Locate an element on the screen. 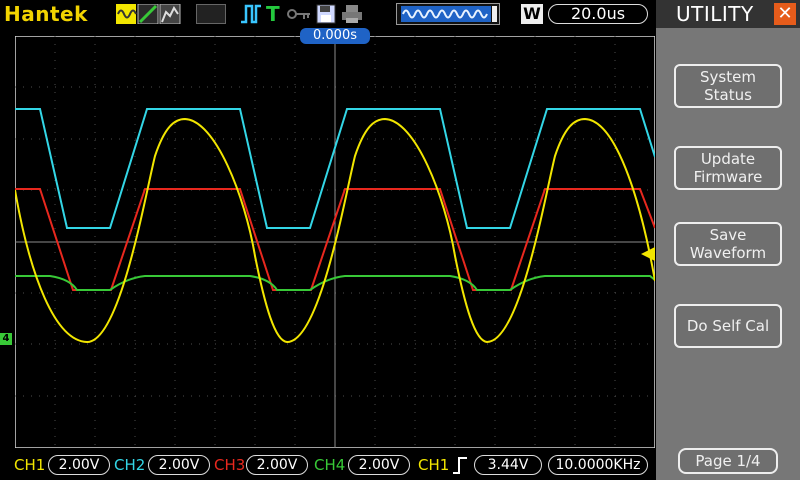 Image resolution: width=800 pixels, height=480 pixels. update-firmware-button: Update Firmware is located at coordinates (728, 168).